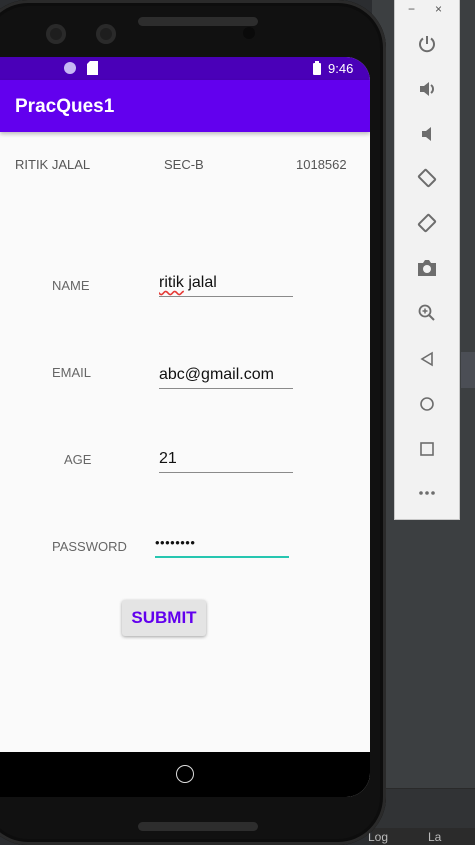  Describe the element at coordinates (427, 359) in the screenshot. I see `back-icon` at that location.